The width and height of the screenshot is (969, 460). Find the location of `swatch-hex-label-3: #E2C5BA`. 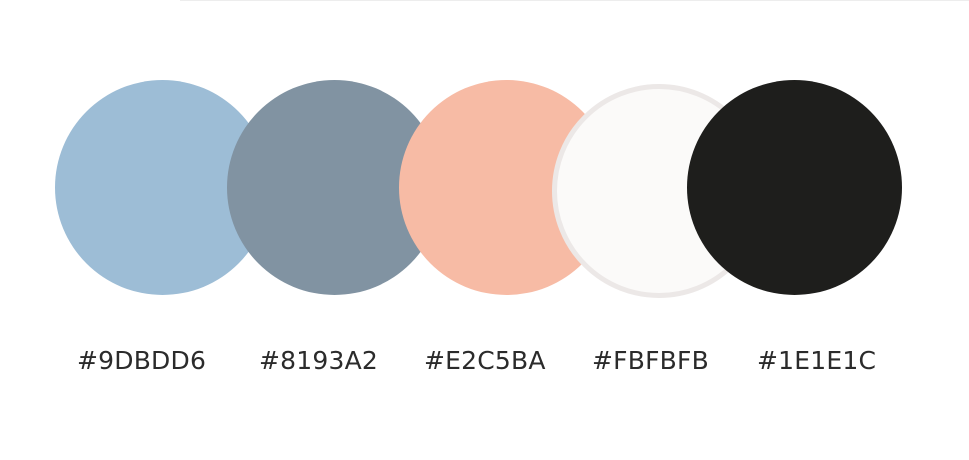

swatch-hex-label-3: #E2C5BA is located at coordinates (485, 360).